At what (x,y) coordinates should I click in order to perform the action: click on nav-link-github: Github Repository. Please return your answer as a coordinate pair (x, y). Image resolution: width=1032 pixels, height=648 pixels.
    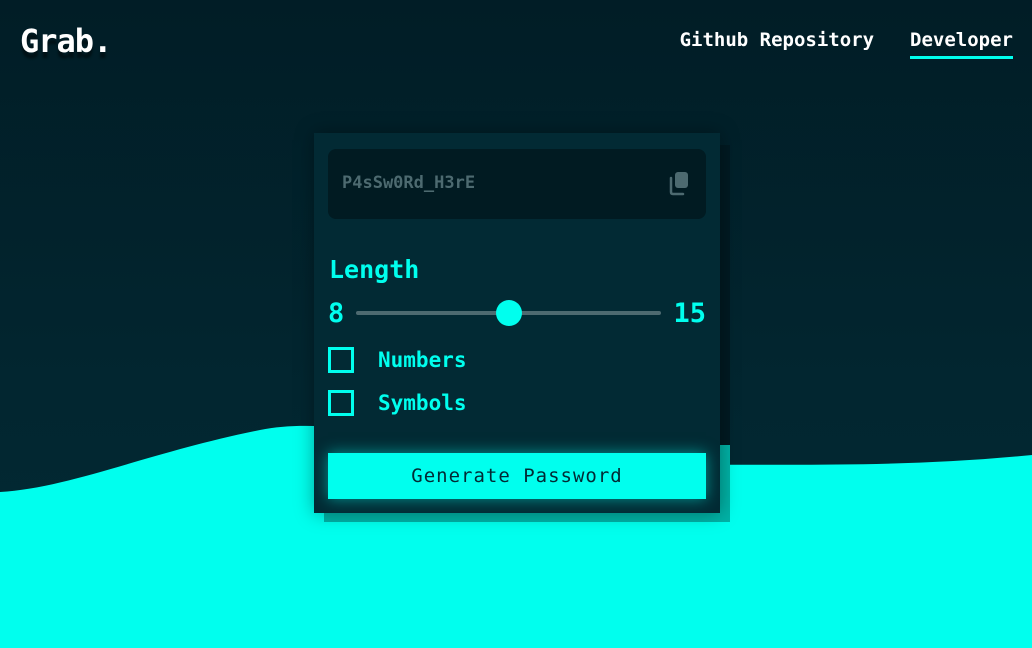
    Looking at the image, I should click on (777, 44).